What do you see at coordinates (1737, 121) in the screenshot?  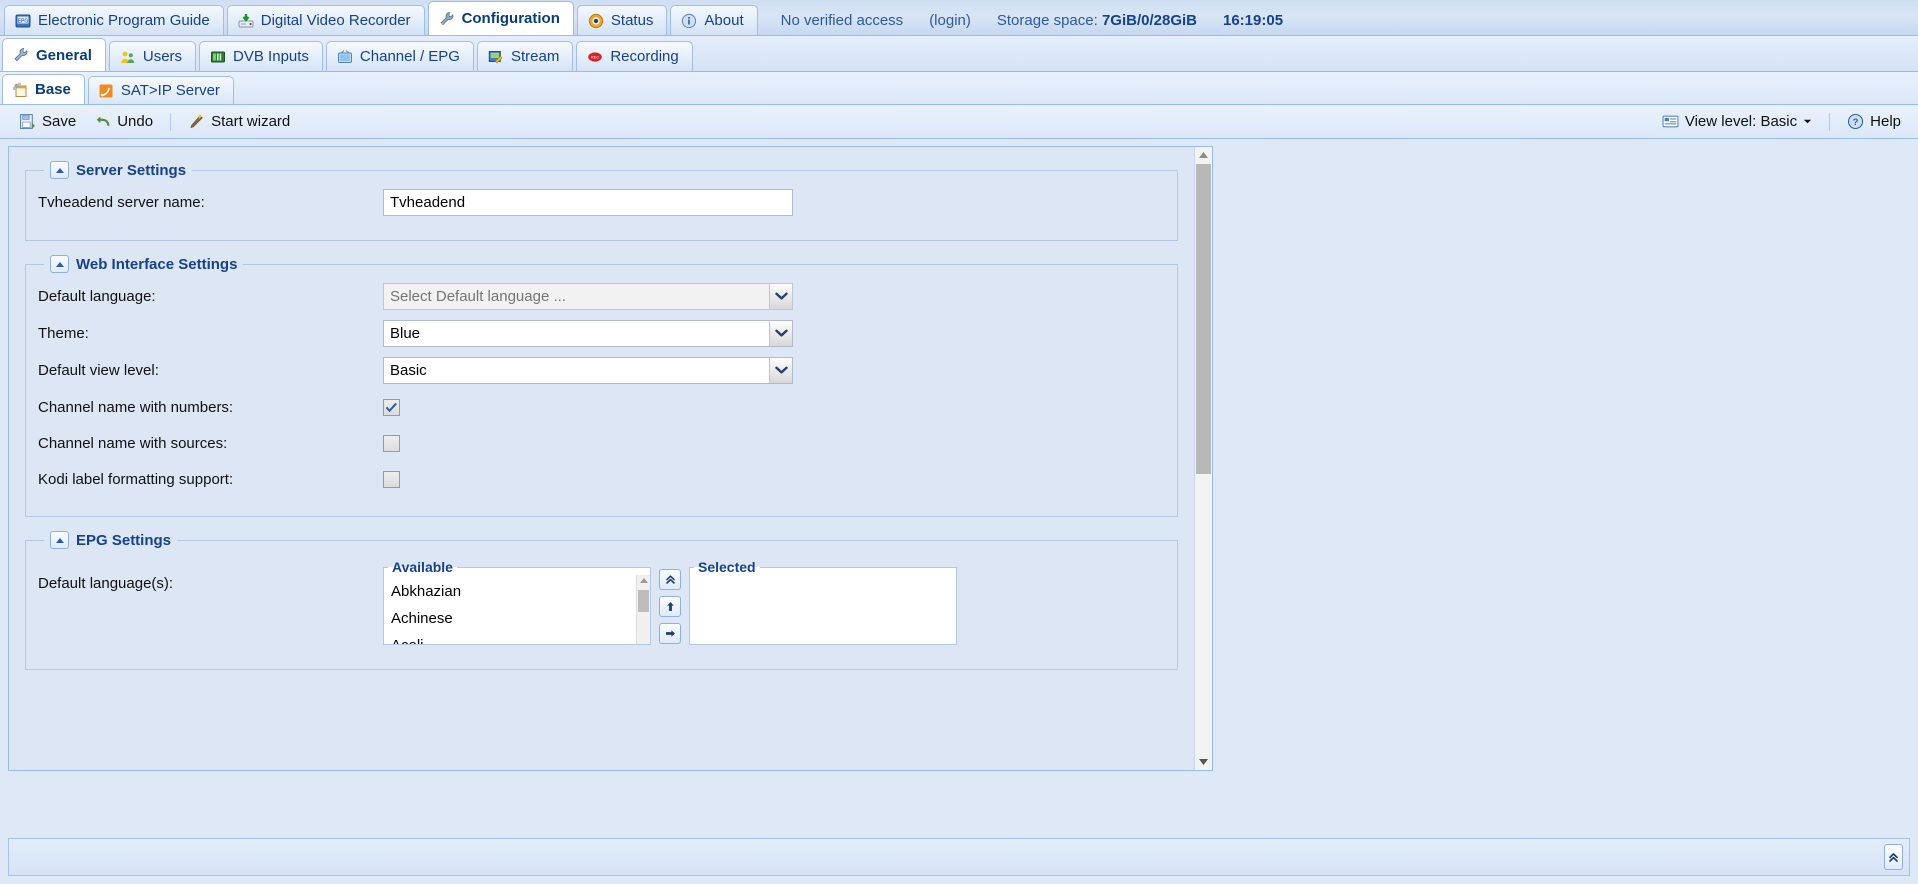 I see `view-level-button: View level: Basic` at bounding box center [1737, 121].